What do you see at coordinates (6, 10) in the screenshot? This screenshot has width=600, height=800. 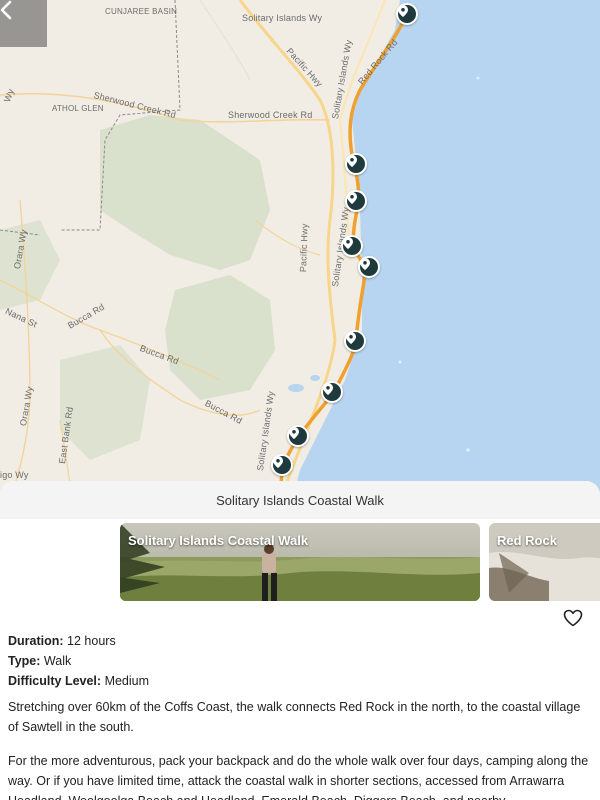 I see `chevron-left-icon` at bounding box center [6, 10].